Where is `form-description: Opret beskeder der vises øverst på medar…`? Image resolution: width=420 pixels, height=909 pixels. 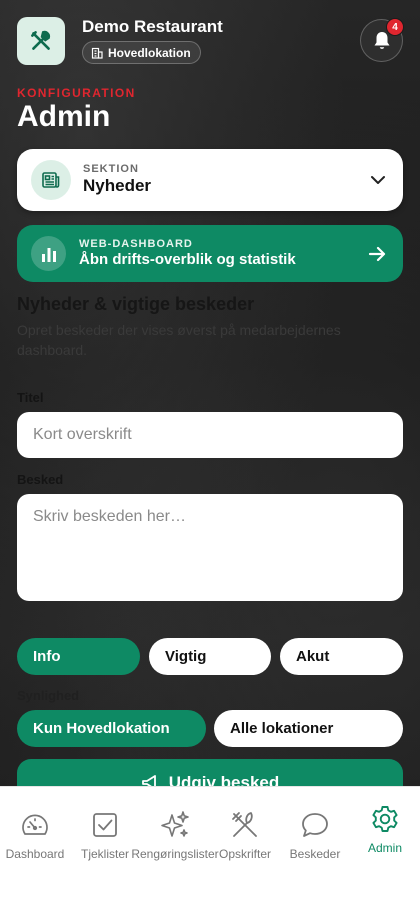 form-description: Opret beskeder der vises øverst på medar… is located at coordinates (179, 340).